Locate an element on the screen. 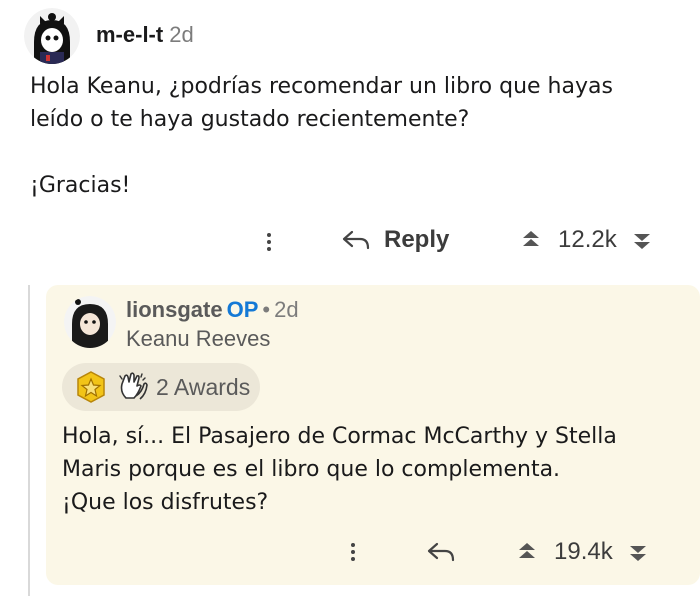 The height and width of the screenshot is (596, 700). username: m-e-l-t is located at coordinates (129, 34).